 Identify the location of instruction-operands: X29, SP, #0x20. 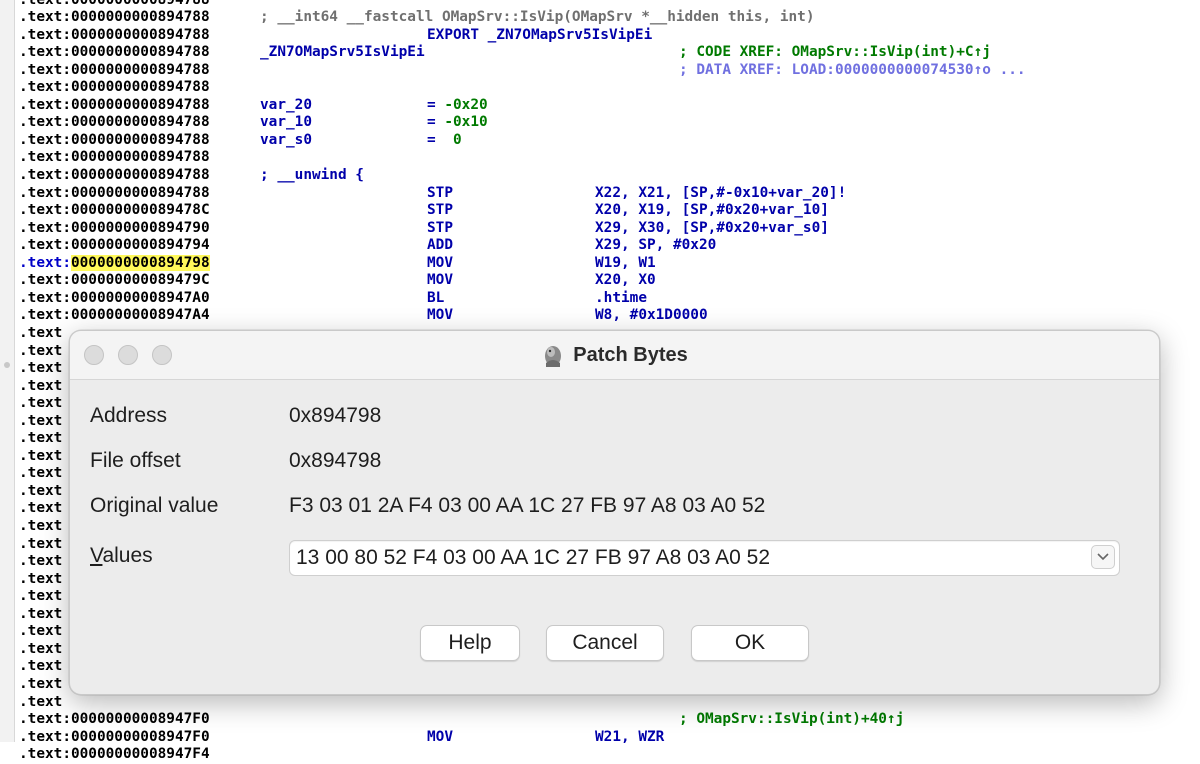
(656, 245).